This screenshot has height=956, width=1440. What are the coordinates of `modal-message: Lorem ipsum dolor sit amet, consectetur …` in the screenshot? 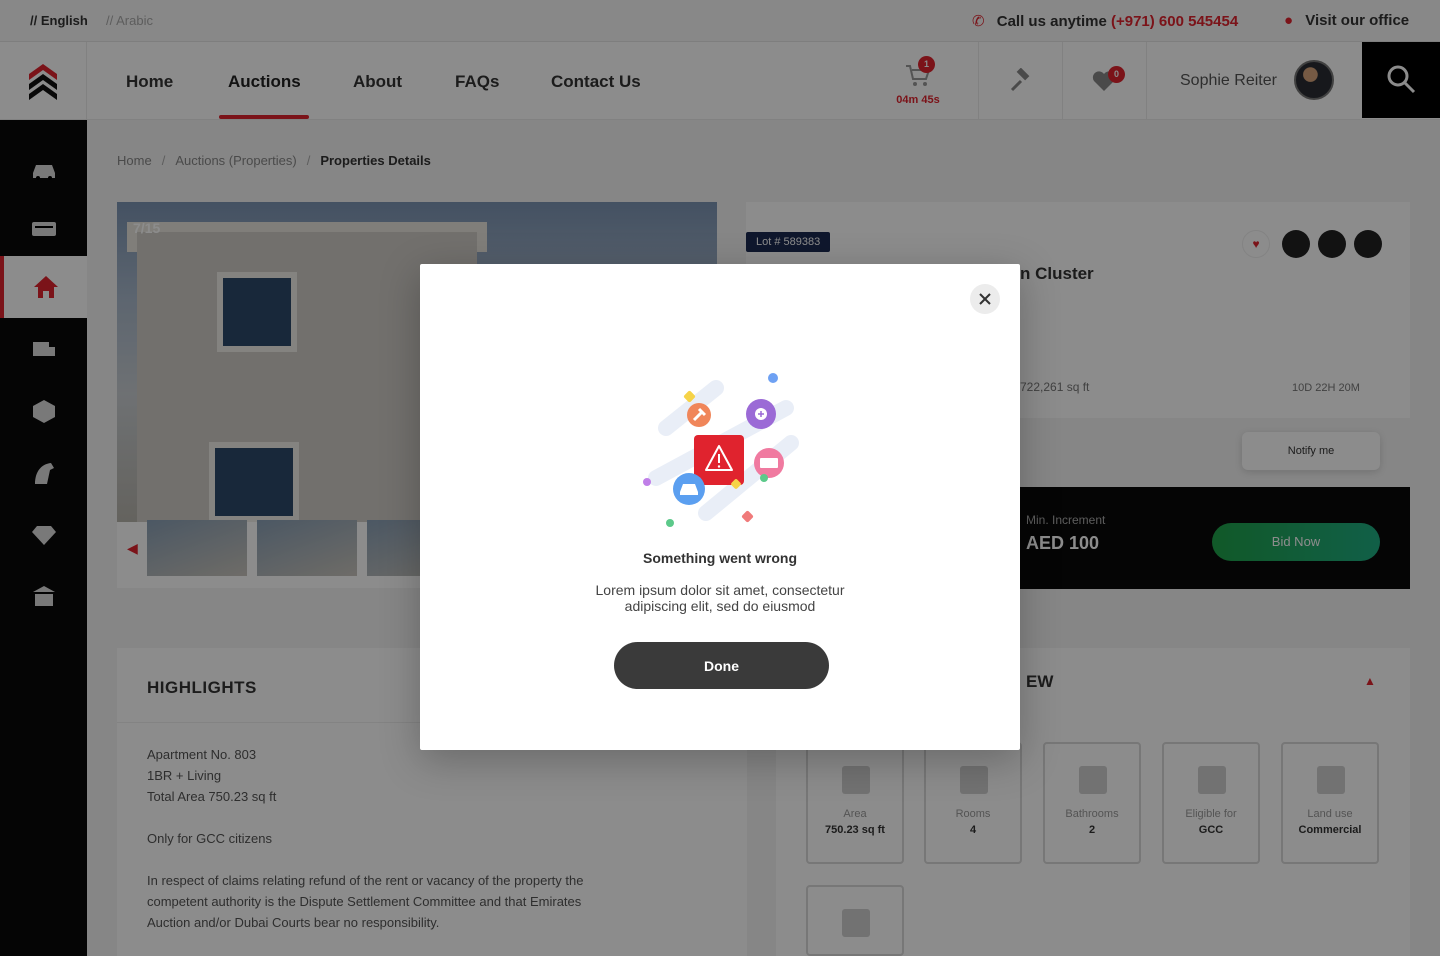 It's located at (720, 598).